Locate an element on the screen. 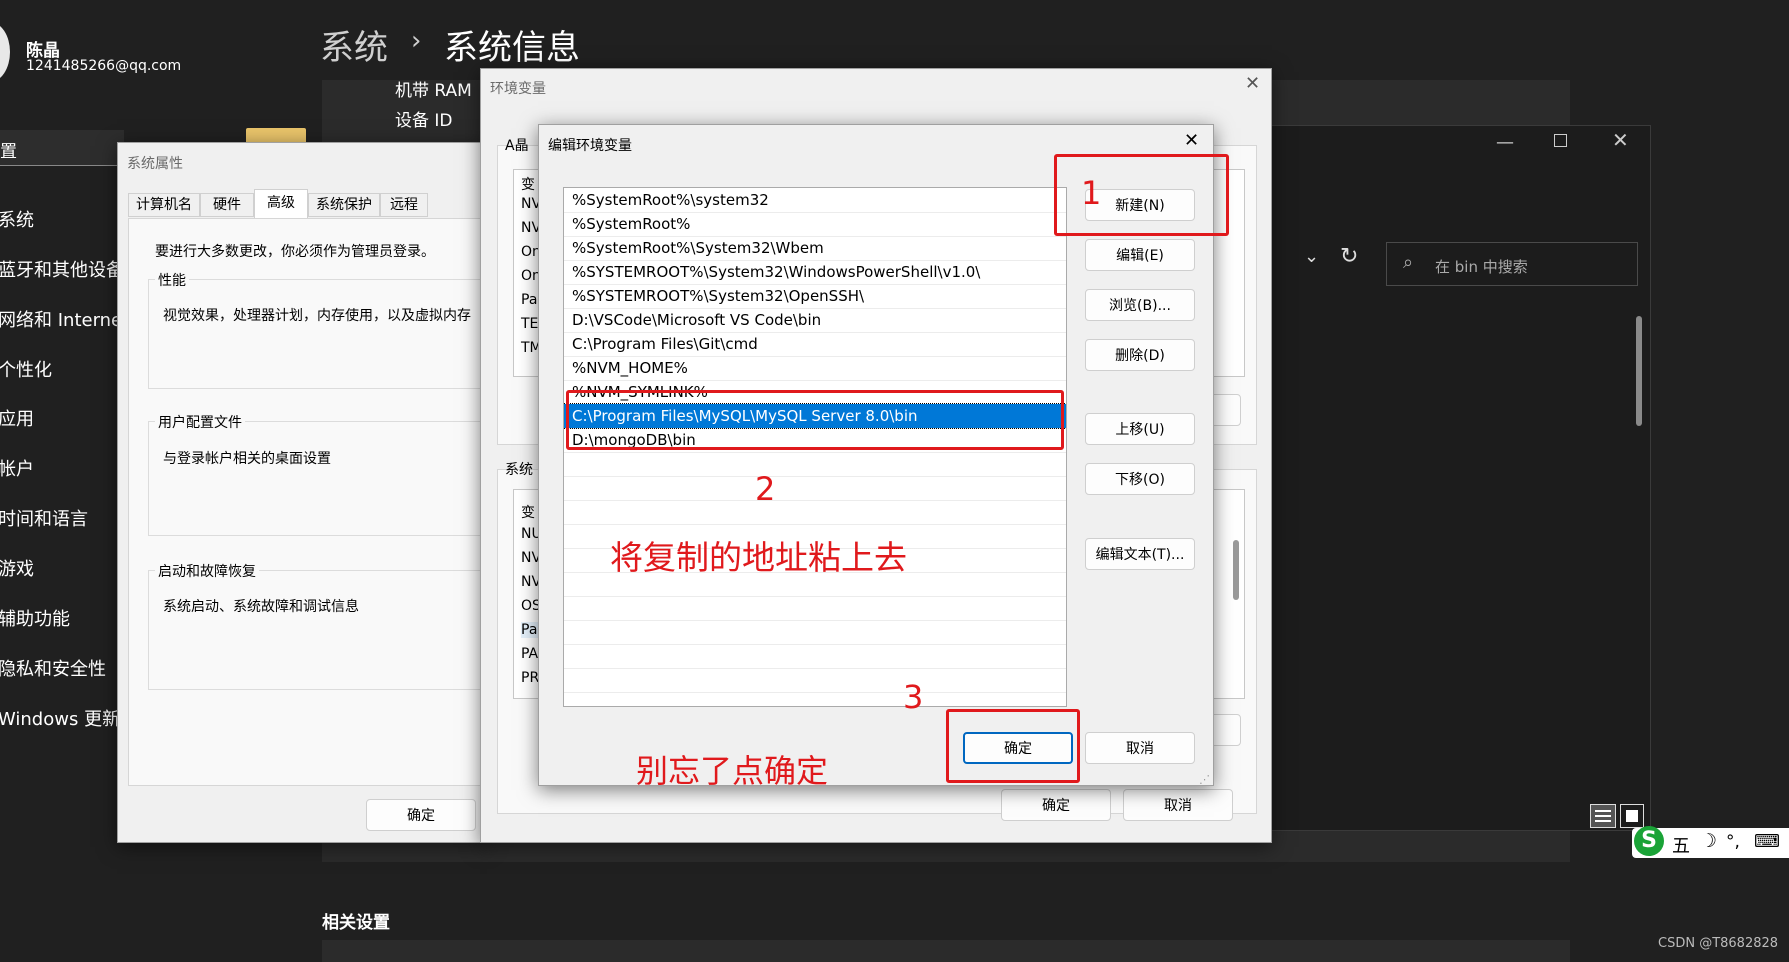 The height and width of the screenshot is (962, 1789). path-row: C:\Program Files\Git\cmd is located at coordinates (665, 344).